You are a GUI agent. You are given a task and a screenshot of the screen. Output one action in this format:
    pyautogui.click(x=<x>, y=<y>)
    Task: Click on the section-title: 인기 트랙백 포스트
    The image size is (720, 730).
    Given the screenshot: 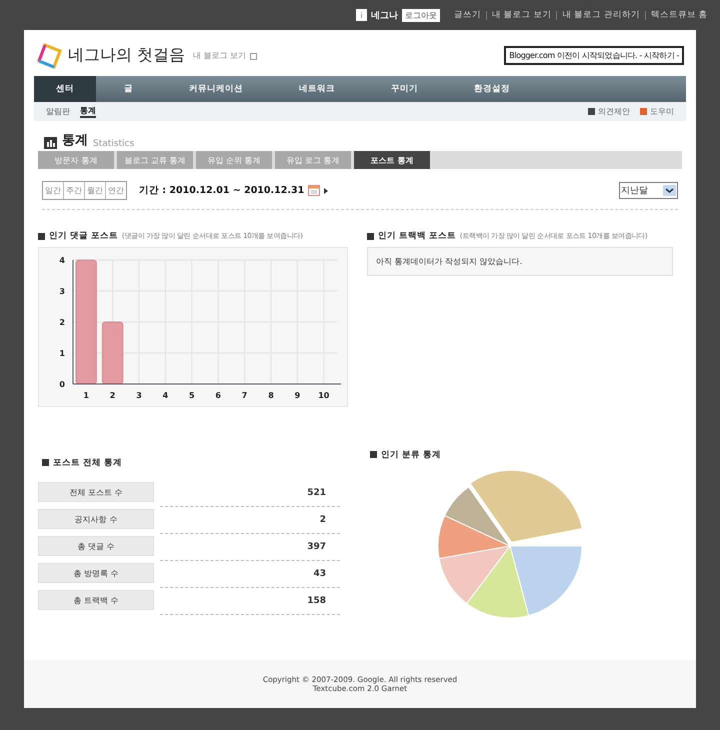 What is the action you would take?
    pyautogui.click(x=417, y=236)
    